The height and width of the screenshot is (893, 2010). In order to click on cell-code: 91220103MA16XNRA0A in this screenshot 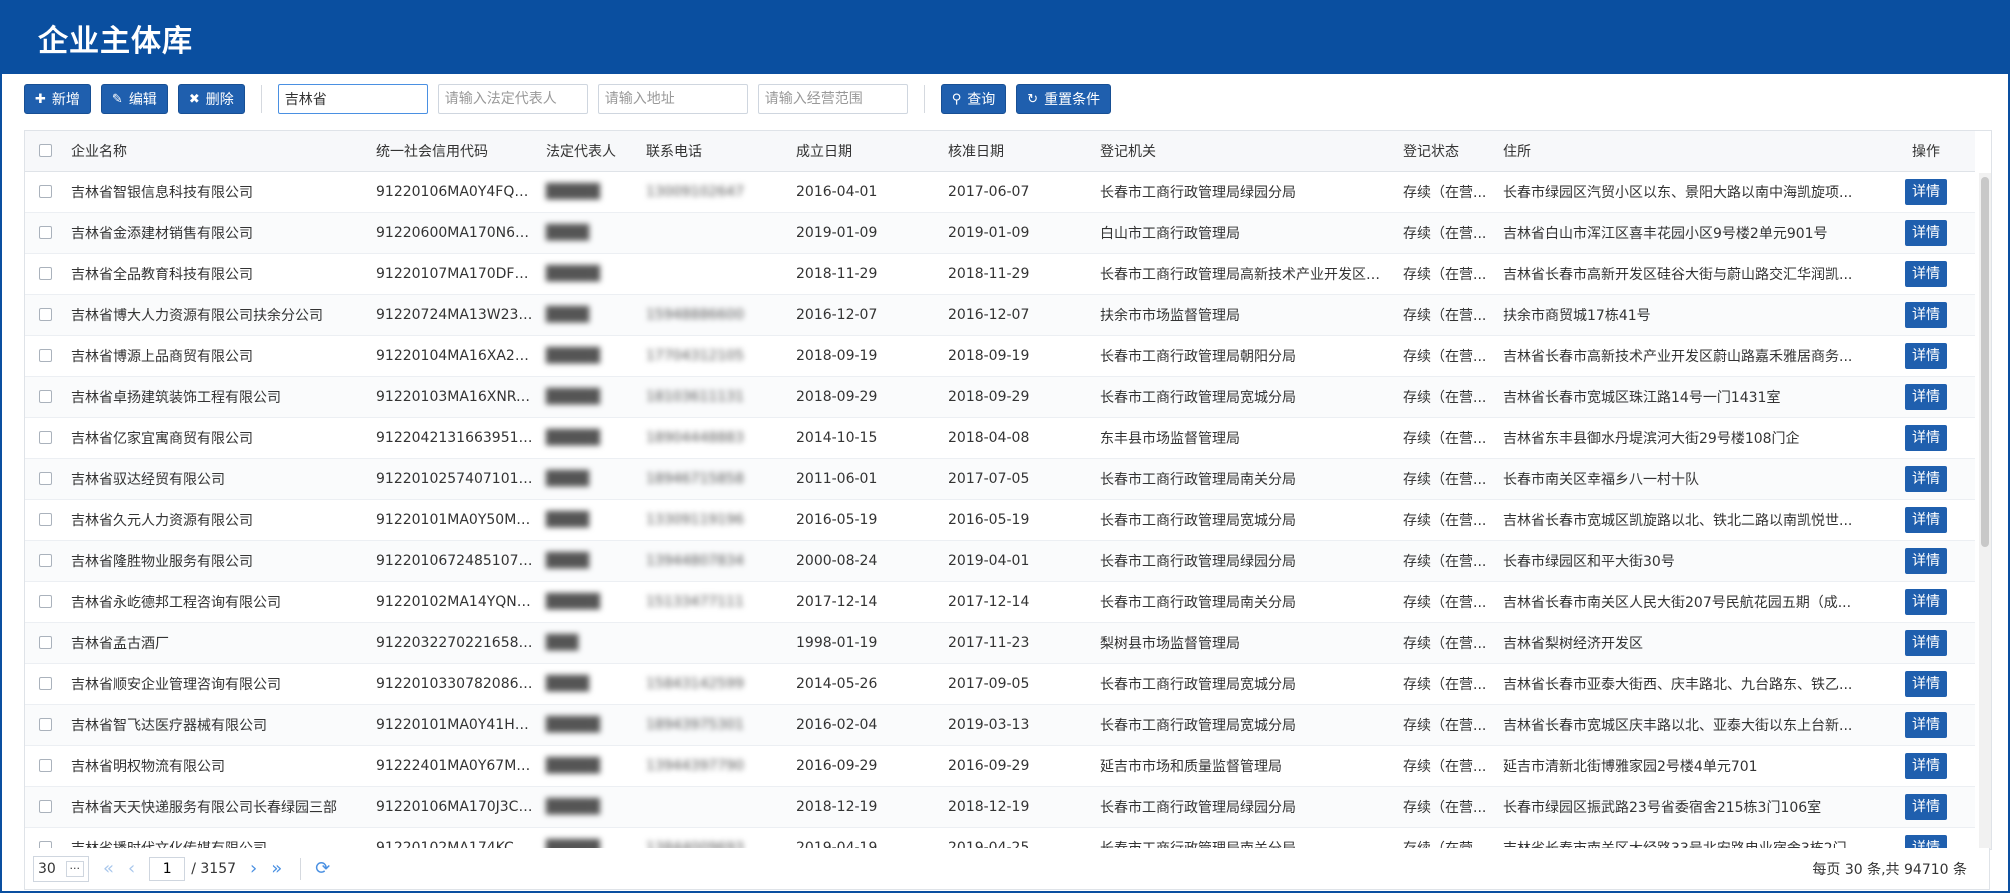, I will do `click(455, 397)`.